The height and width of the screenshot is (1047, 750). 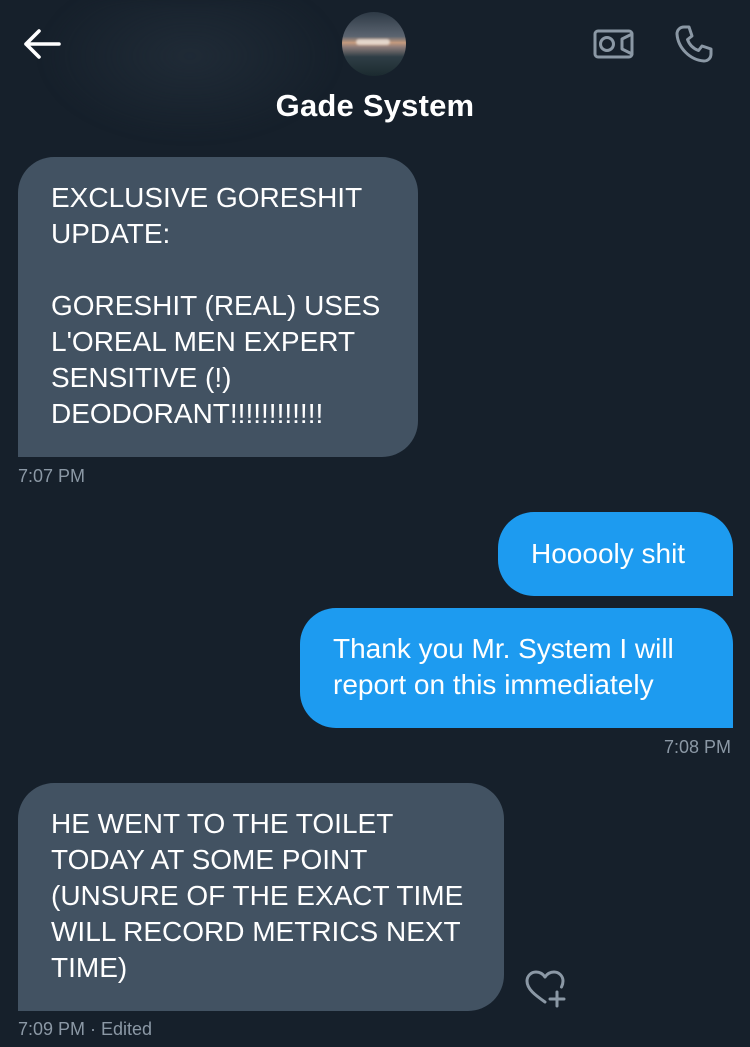 I want to click on voice-call-button, so click(x=694, y=44).